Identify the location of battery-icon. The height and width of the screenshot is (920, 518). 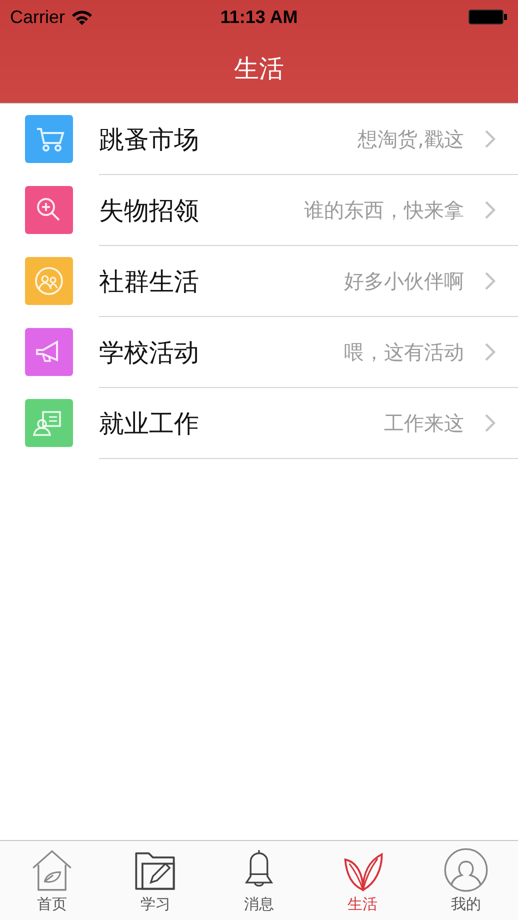
(488, 17).